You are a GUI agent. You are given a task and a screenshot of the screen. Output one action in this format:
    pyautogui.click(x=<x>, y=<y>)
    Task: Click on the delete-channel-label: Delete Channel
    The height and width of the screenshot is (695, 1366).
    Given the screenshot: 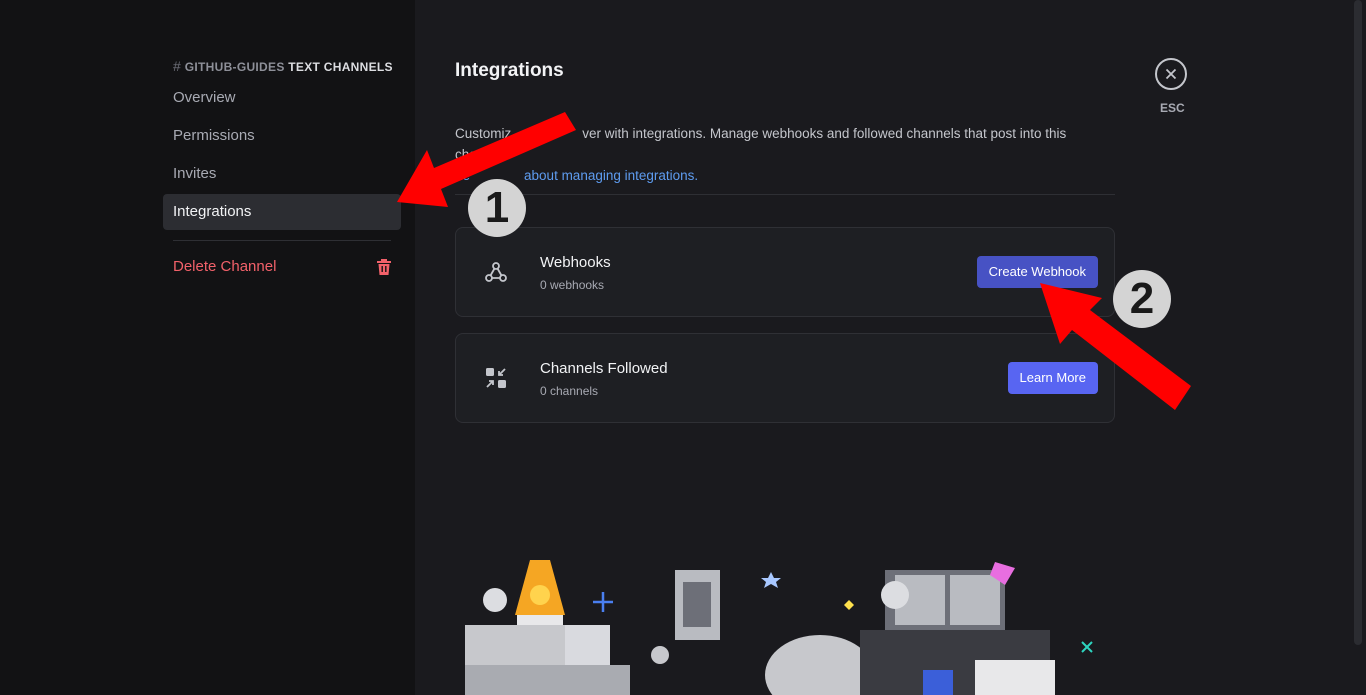 What is the action you would take?
    pyautogui.click(x=225, y=266)
    